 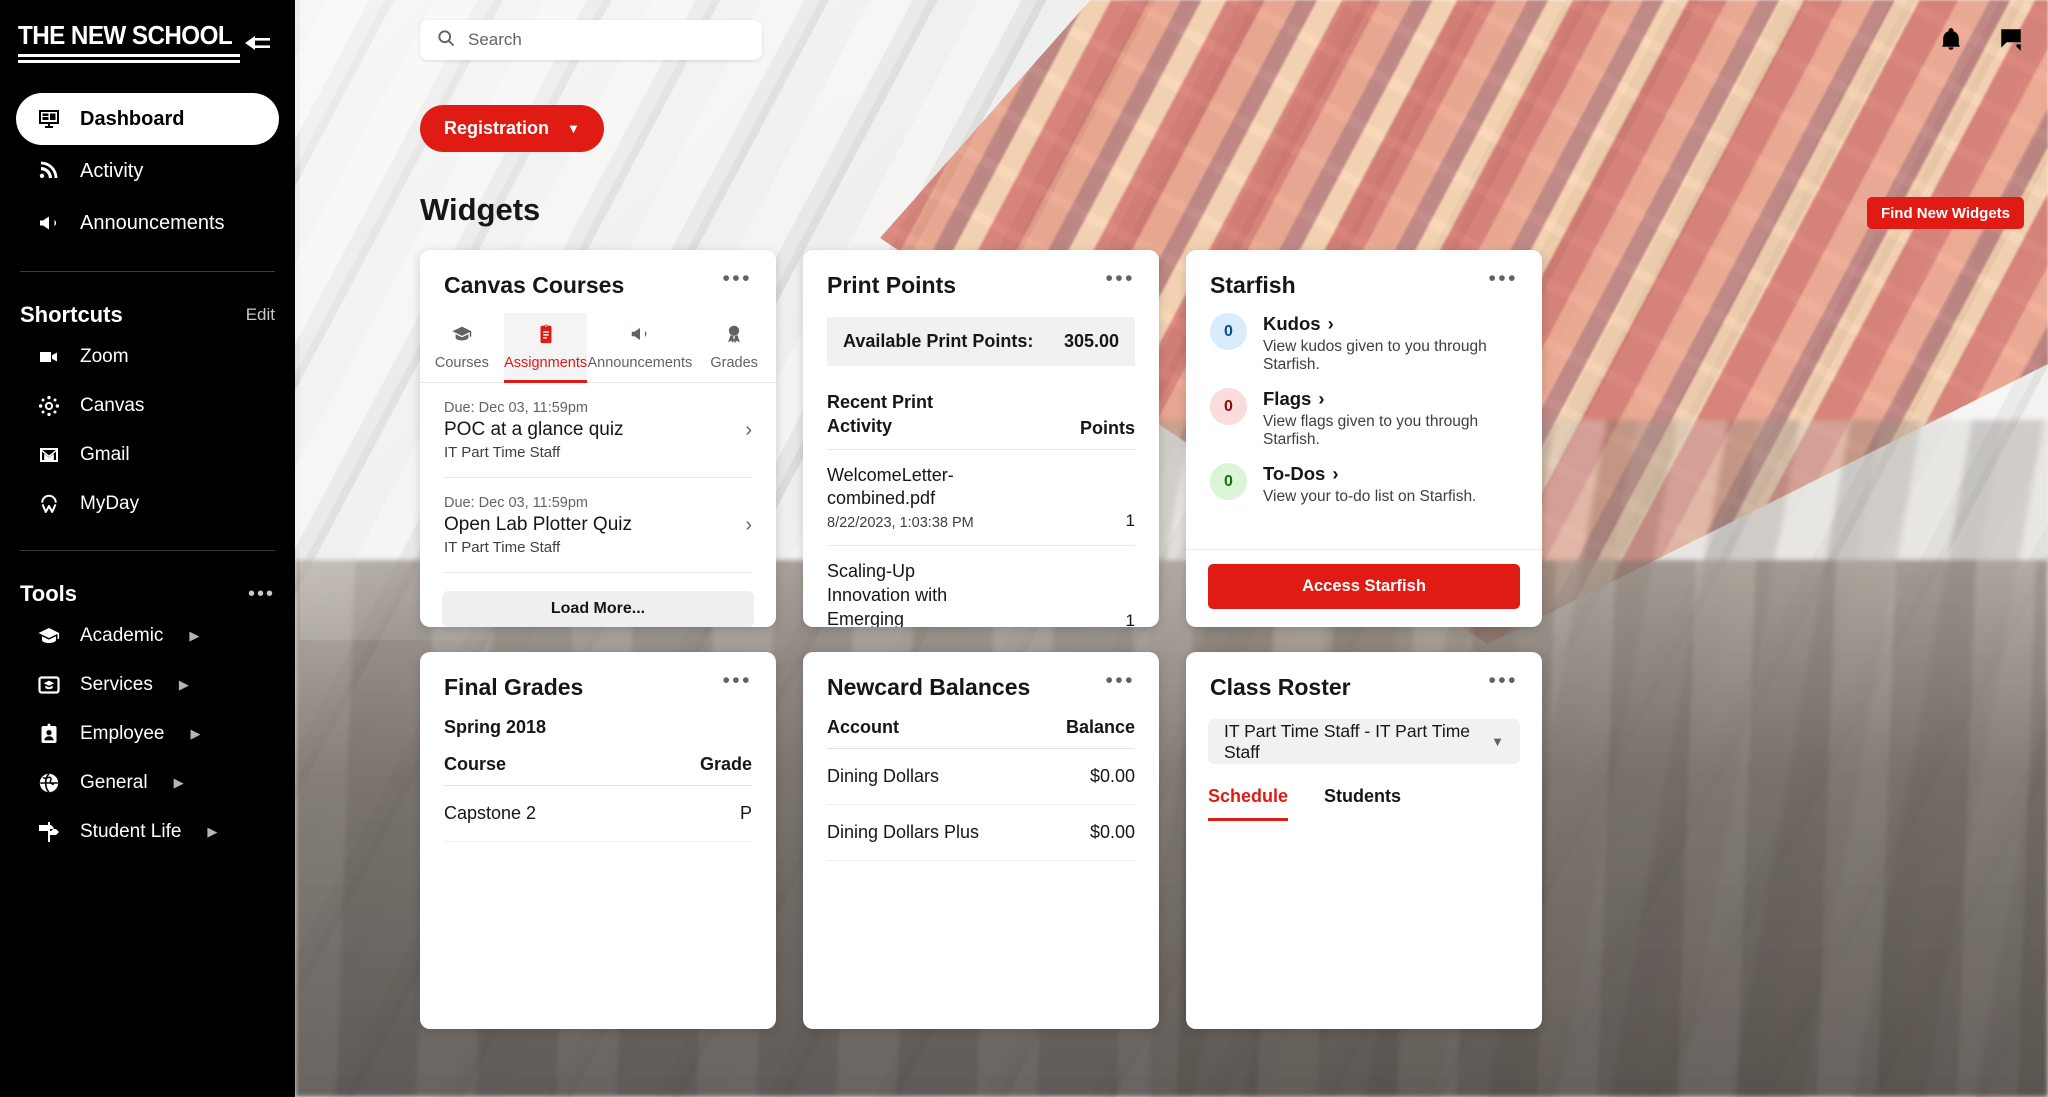 I want to click on registration-button: Registration ▼, so click(x=512, y=128).